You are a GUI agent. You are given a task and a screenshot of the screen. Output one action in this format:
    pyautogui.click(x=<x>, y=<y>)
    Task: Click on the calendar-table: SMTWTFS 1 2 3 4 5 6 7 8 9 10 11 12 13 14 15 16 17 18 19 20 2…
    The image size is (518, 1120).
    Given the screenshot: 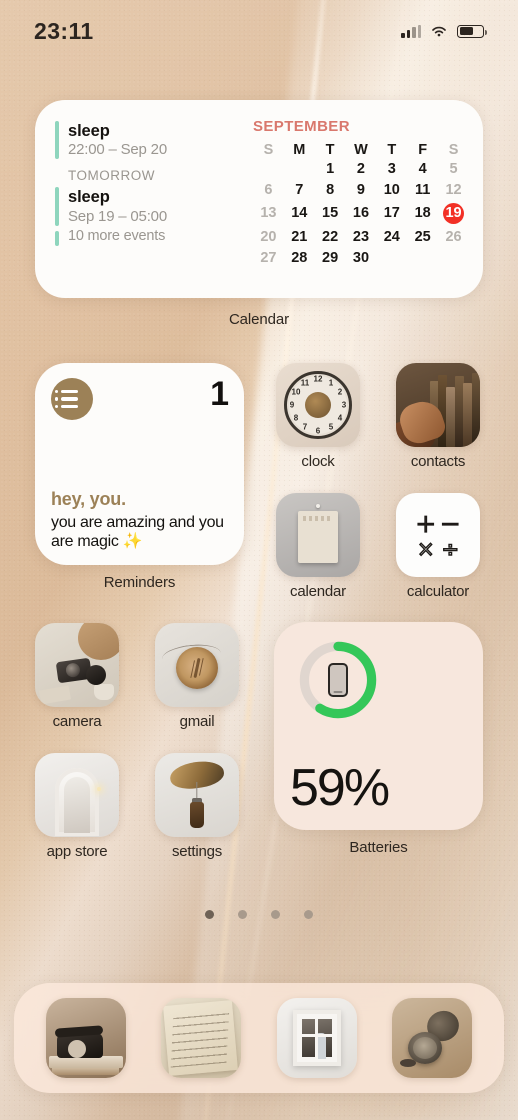 What is the action you would take?
    pyautogui.click(x=361, y=204)
    